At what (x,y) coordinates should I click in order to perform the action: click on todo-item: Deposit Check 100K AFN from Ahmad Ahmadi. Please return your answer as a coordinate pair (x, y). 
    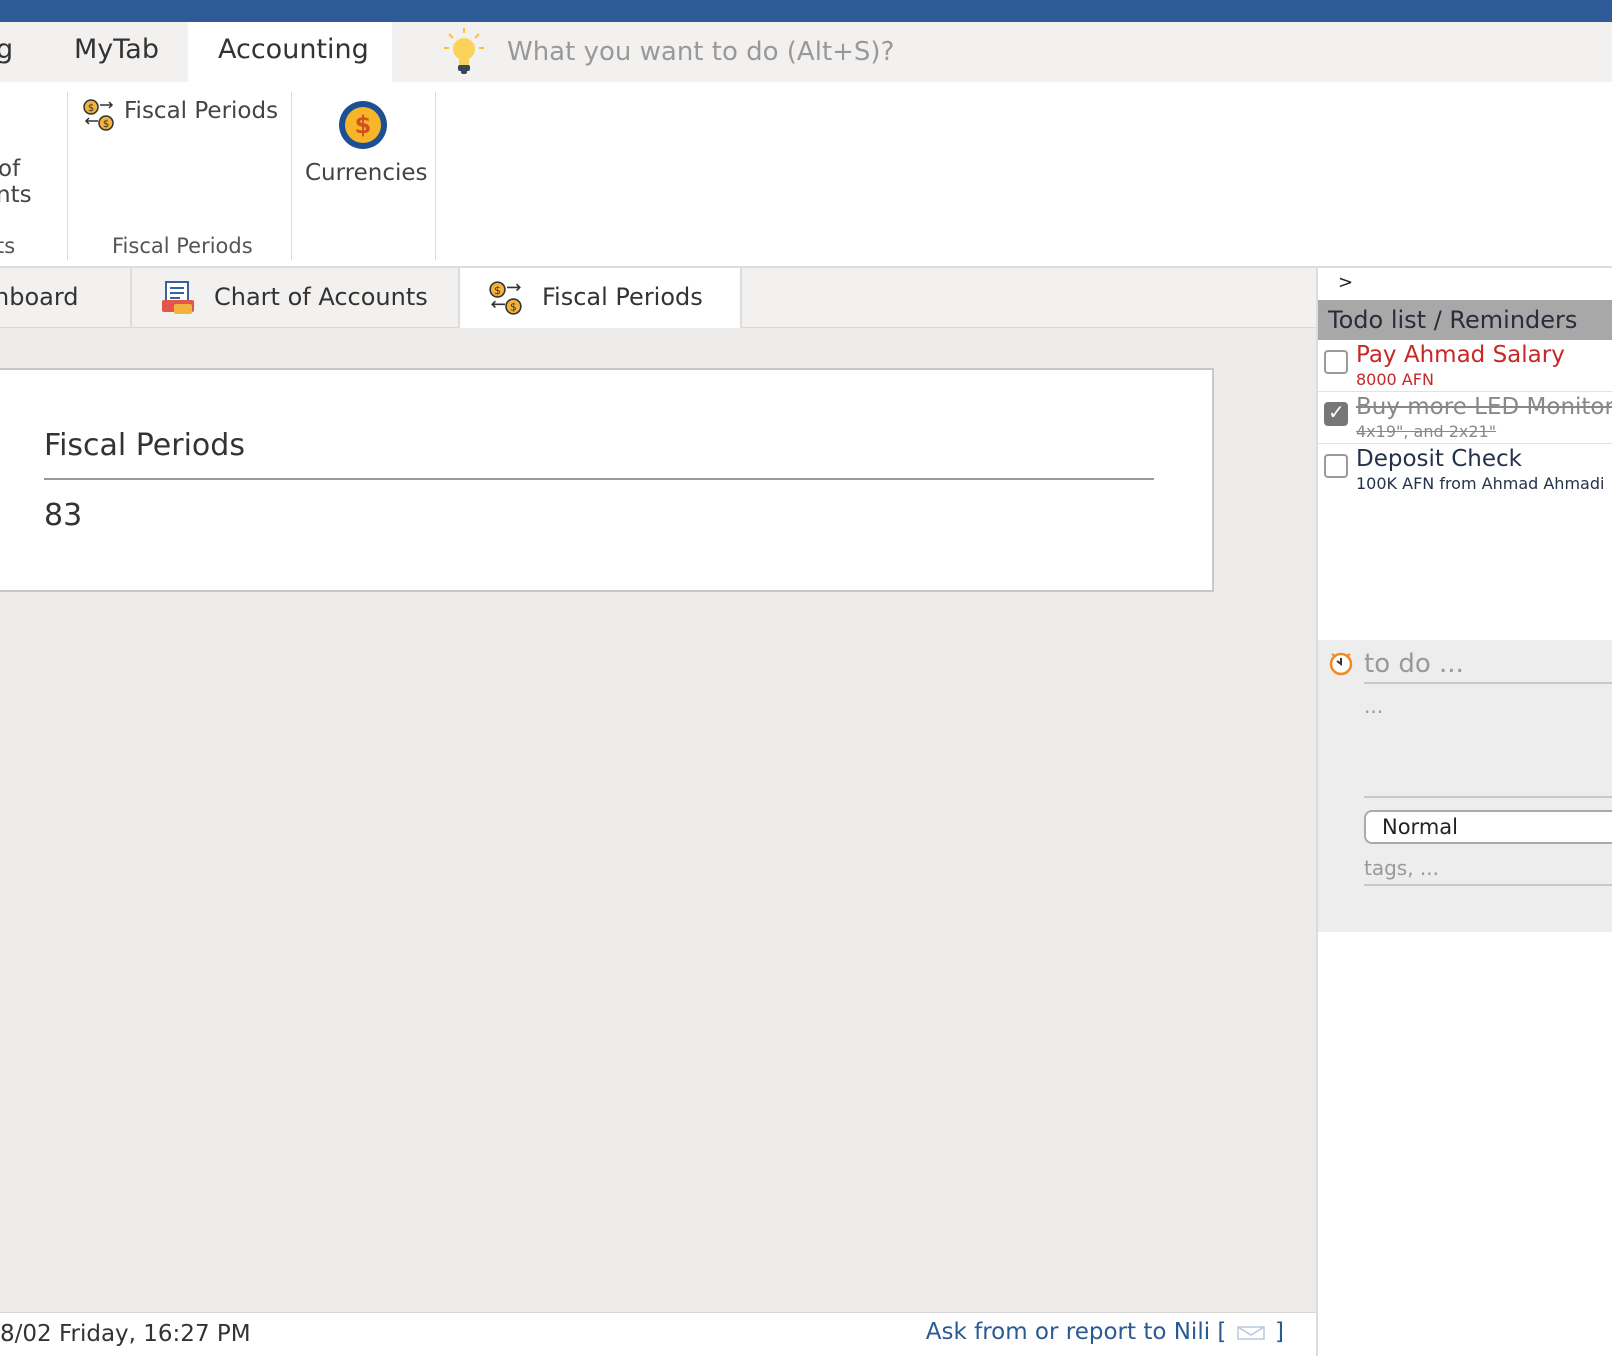
    Looking at the image, I should click on (1465, 470).